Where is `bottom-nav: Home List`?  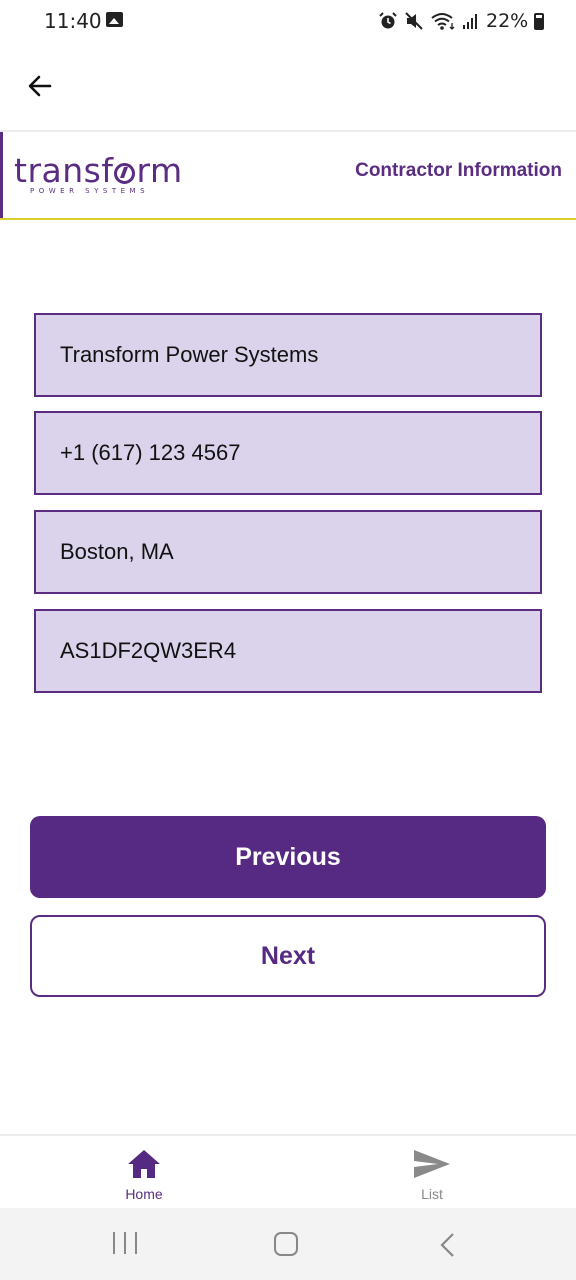
bottom-nav: Home List is located at coordinates (288, 1171).